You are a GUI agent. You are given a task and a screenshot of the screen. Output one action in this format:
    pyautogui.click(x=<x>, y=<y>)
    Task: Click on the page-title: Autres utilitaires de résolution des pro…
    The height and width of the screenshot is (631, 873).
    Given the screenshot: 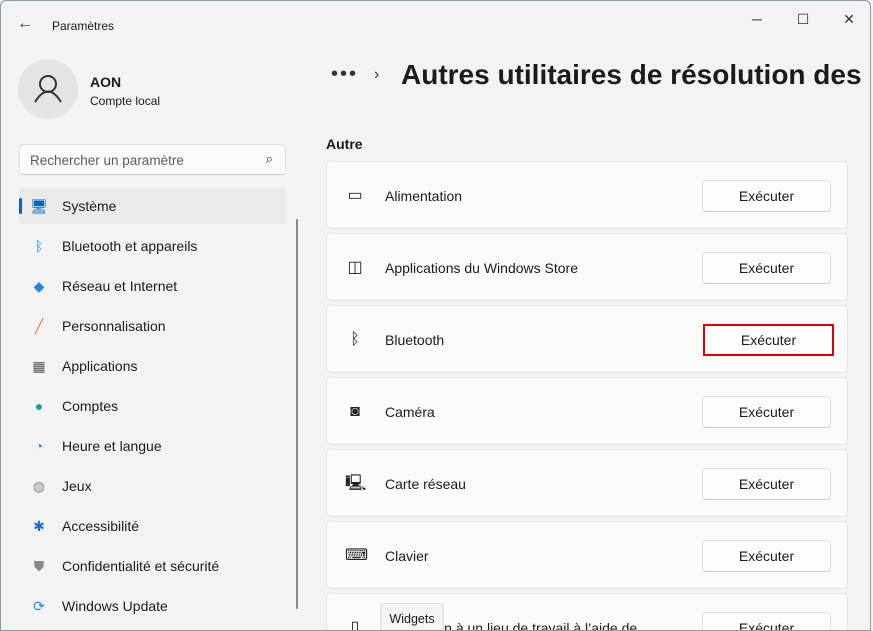 What is the action you would take?
    pyautogui.click(x=635, y=74)
    